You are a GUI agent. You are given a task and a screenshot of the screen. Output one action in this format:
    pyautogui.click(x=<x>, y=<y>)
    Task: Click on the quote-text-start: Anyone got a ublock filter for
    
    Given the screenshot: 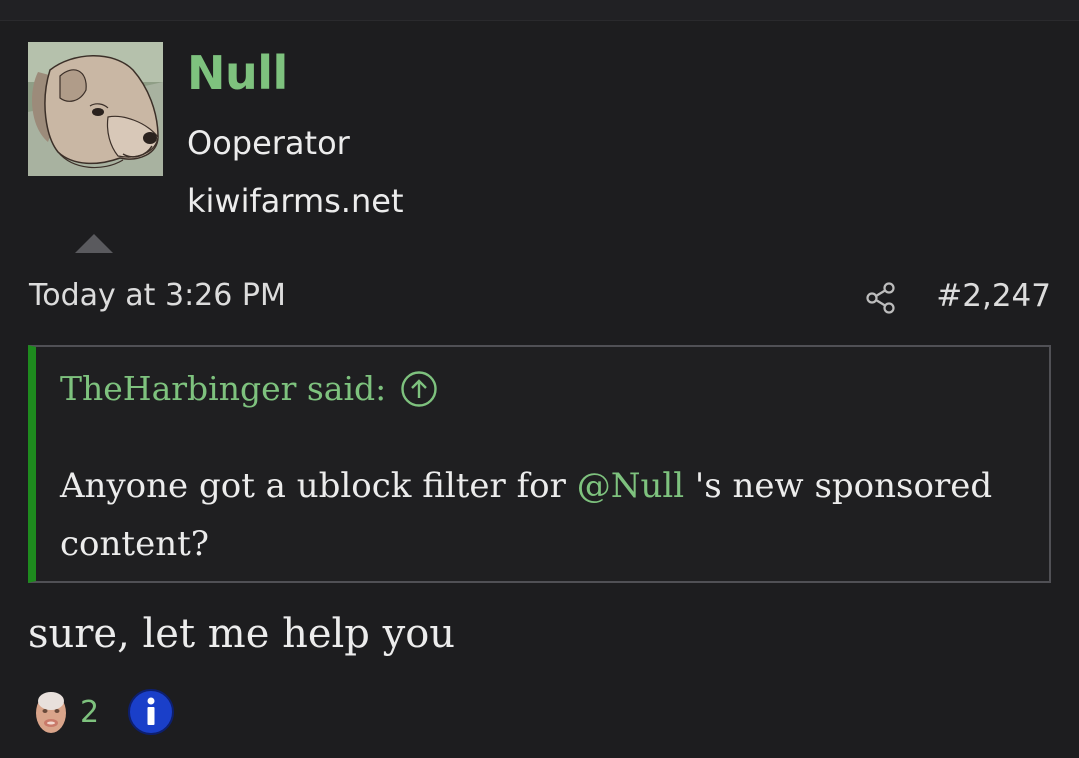 What is the action you would take?
    pyautogui.click(x=318, y=486)
    